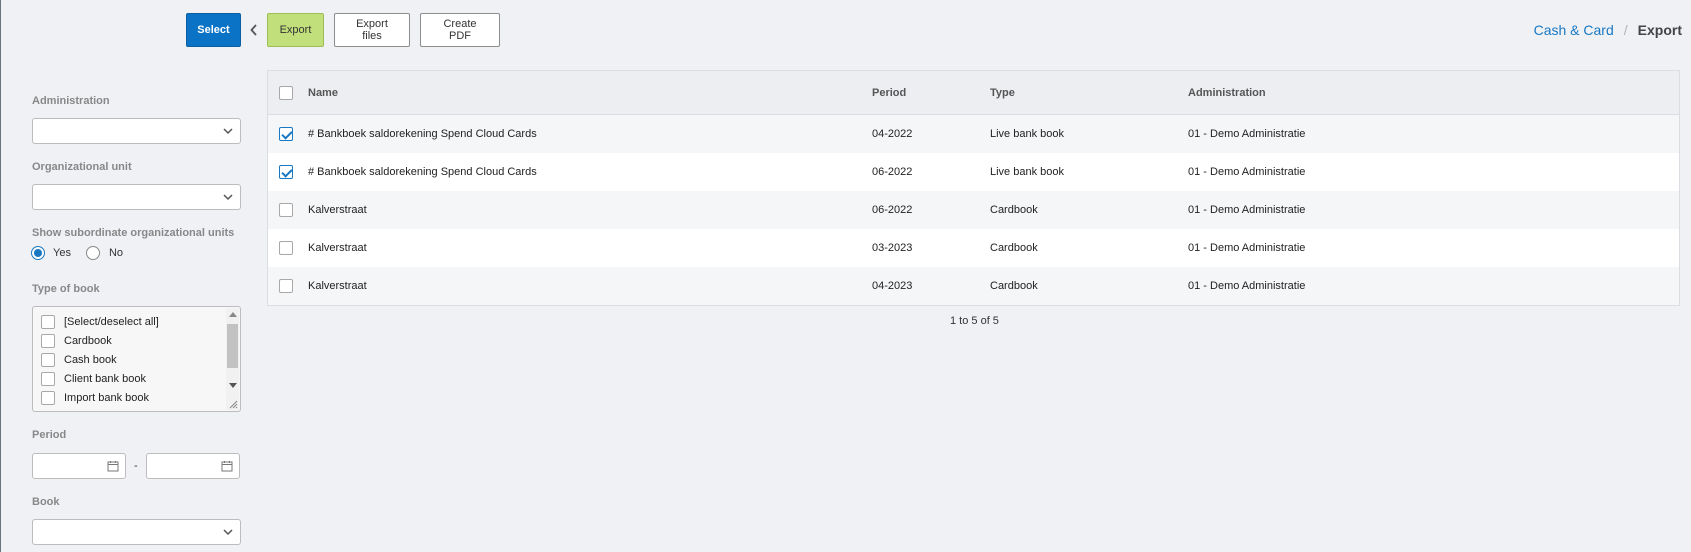  I want to click on chevron-left-icon, so click(254, 30).